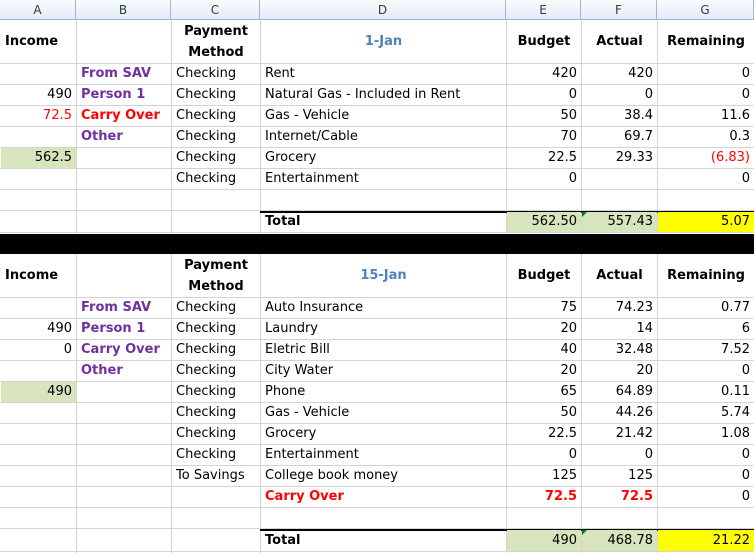 Image resolution: width=754 pixels, height=553 pixels. Describe the element at coordinates (706, 158) in the screenshot. I see `remaining-cell: (6.83)` at that location.